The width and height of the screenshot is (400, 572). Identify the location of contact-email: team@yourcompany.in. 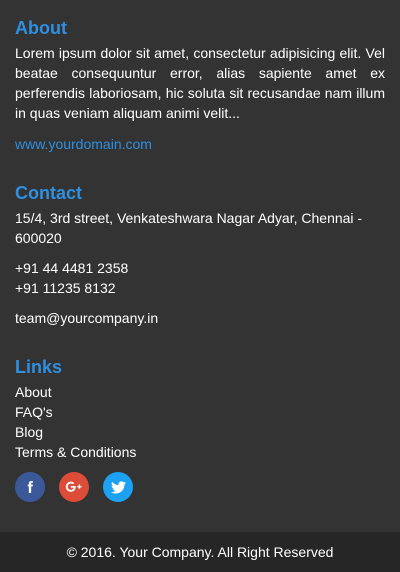
(87, 318).